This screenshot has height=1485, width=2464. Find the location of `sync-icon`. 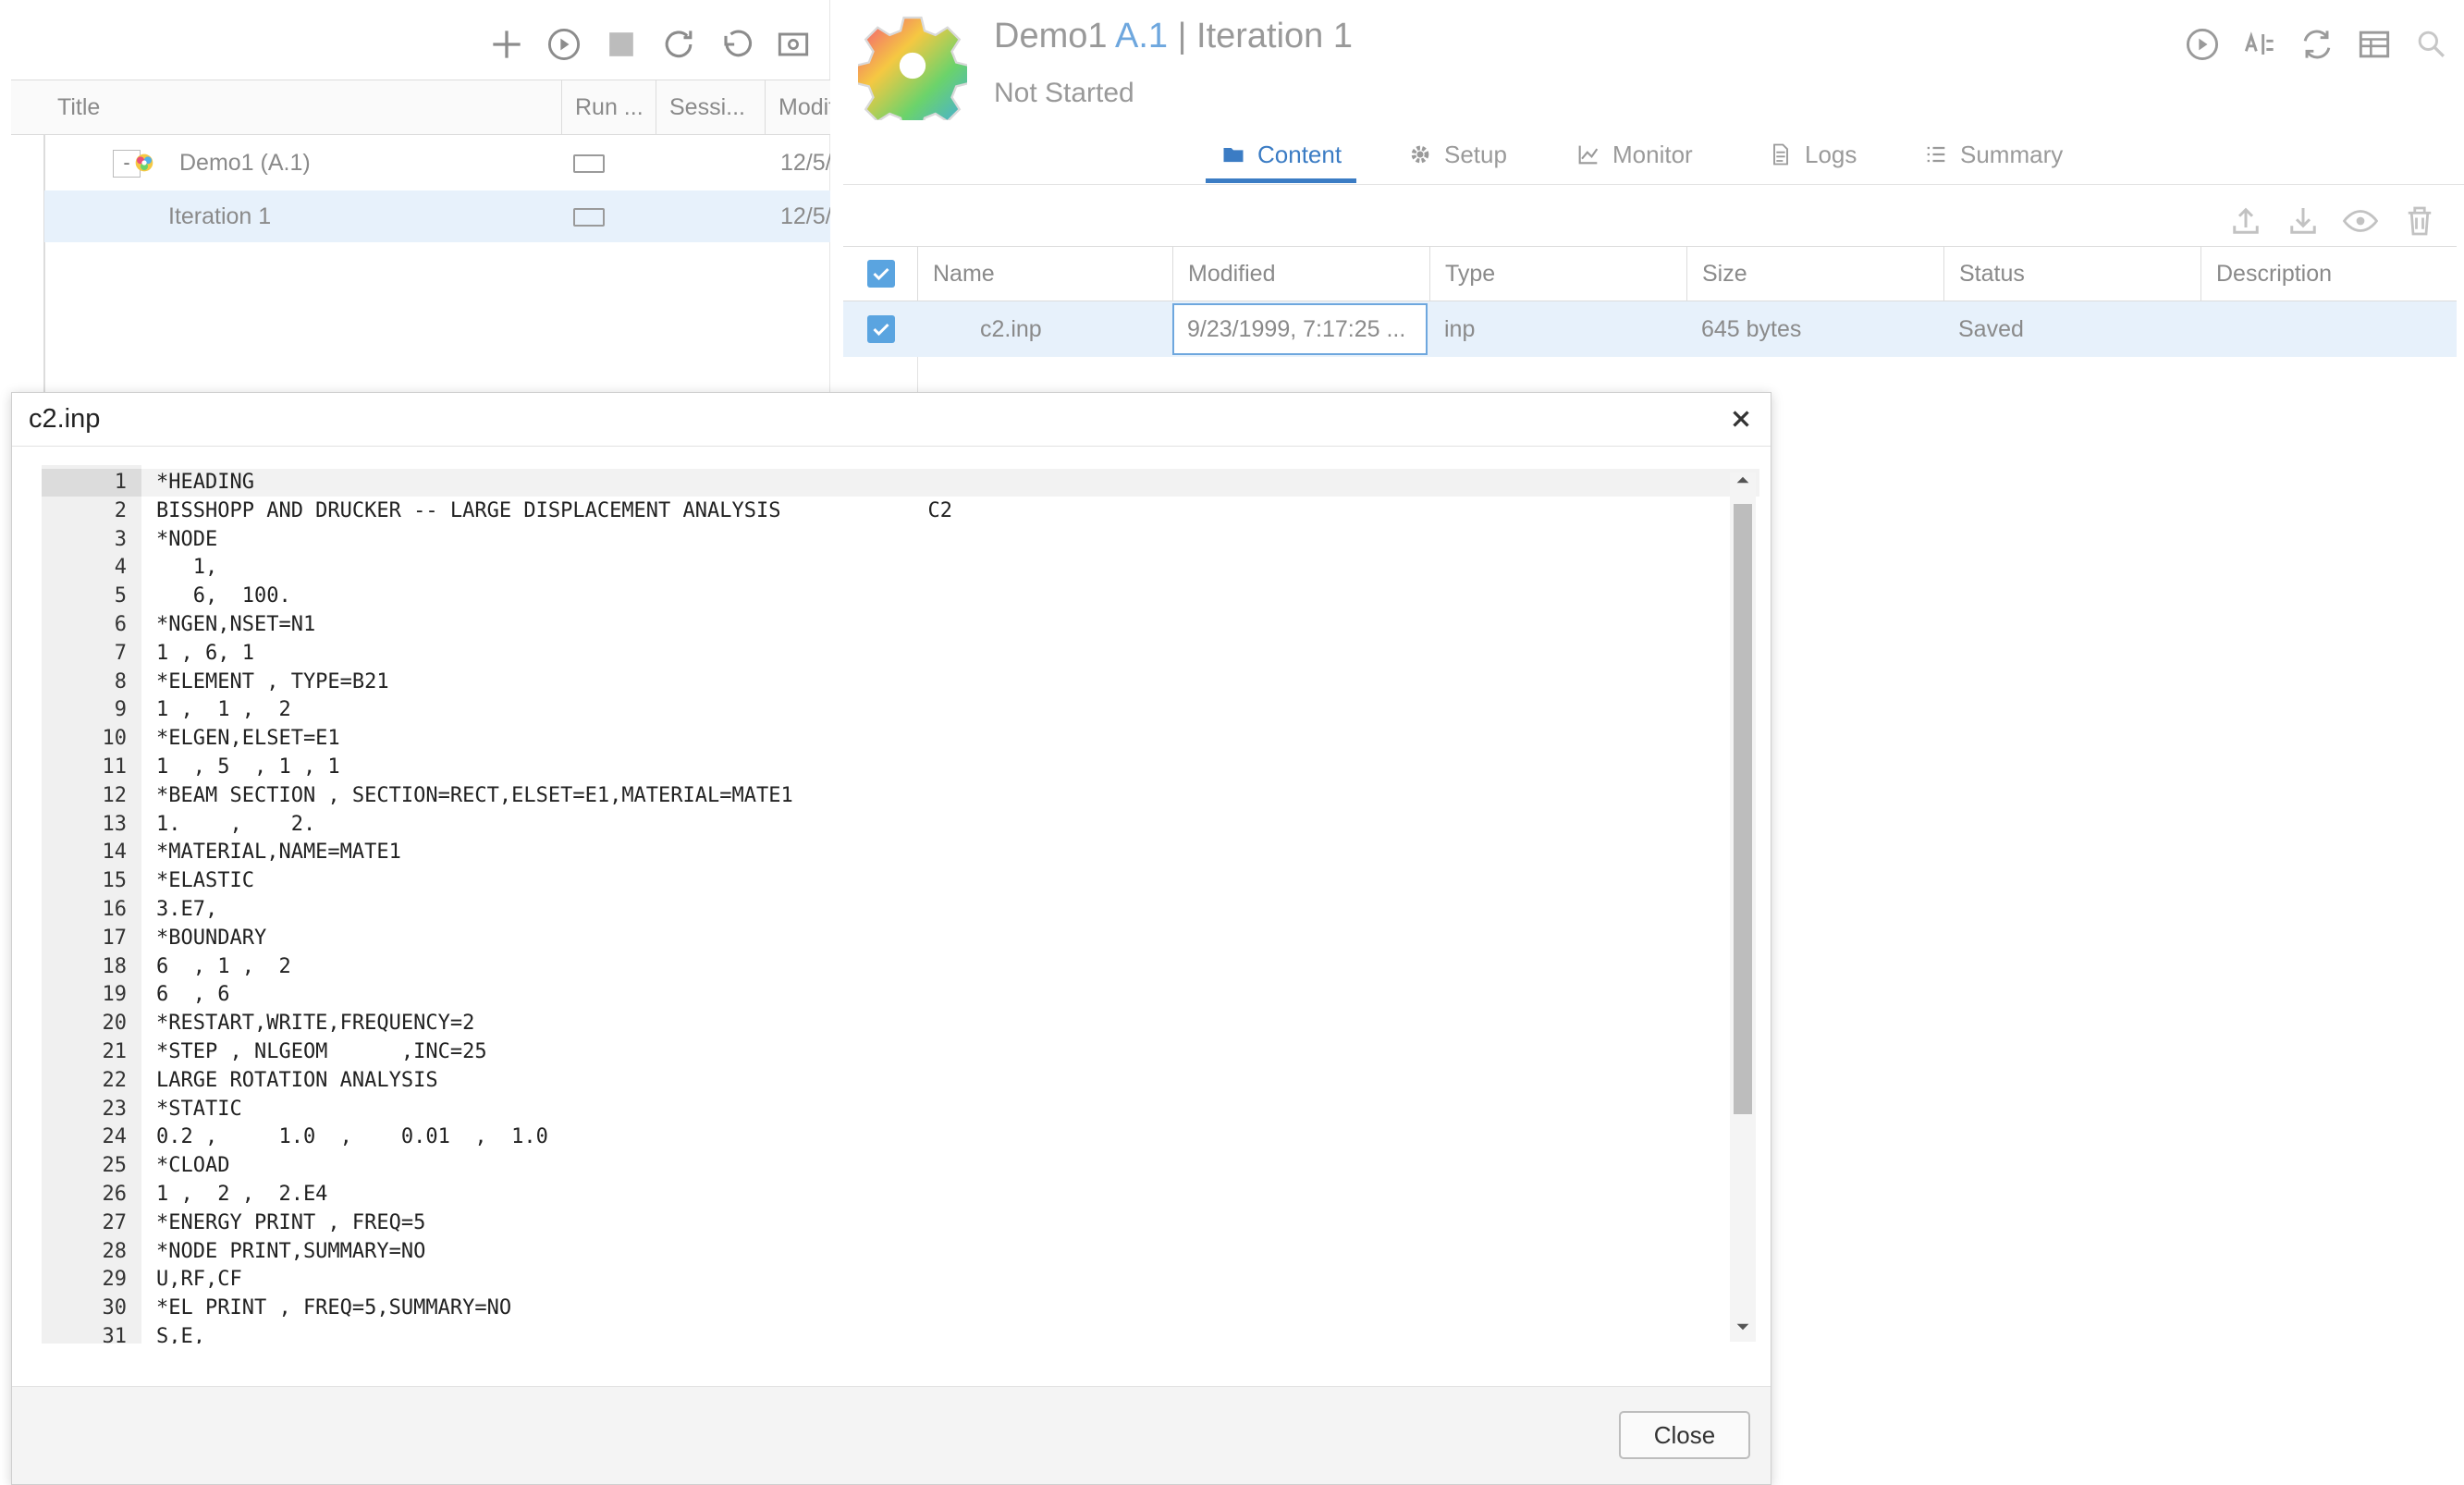

sync-icon is located at coordinates (2317, 44).